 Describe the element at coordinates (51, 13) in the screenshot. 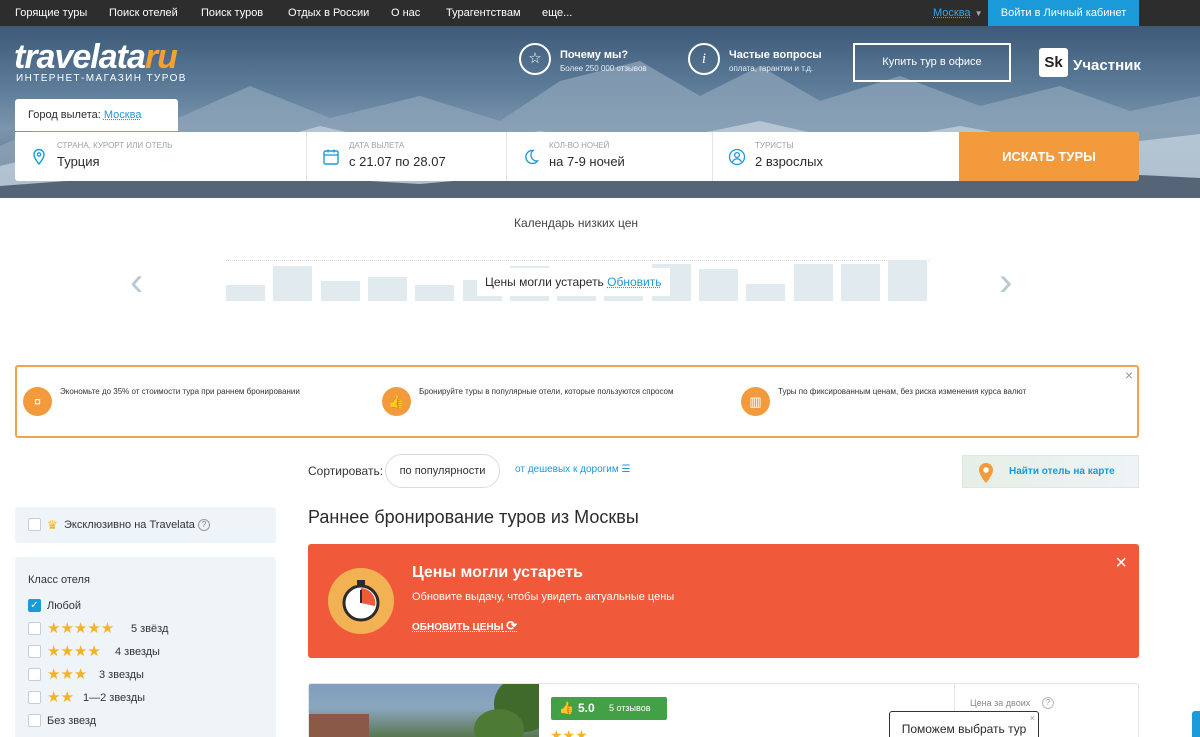

I see `nav-hot-tours: Горящие туры` at that location.